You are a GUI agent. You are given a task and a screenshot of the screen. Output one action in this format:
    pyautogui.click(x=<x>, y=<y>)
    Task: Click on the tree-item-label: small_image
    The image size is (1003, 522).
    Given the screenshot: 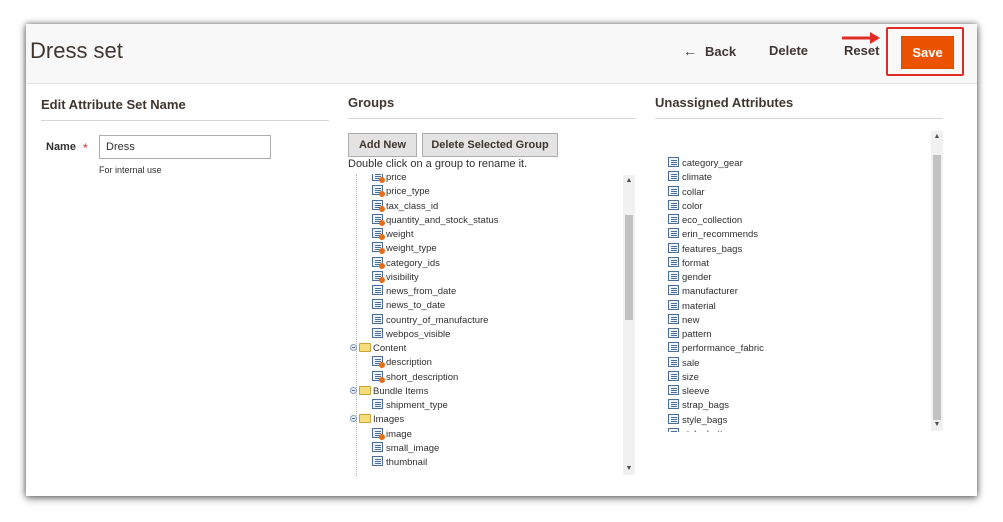 What is the action you would take?
    pyautogui.click(x=413, y=448)
    